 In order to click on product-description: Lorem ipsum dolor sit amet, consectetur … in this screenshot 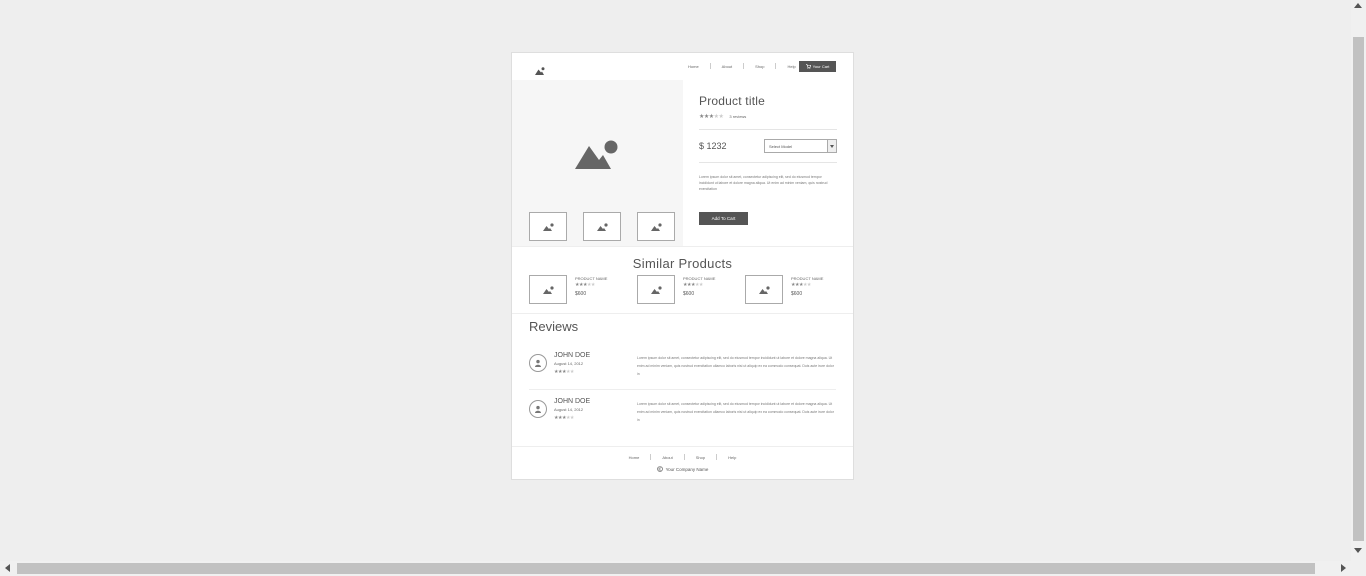, I will do `click(763, 183)`.